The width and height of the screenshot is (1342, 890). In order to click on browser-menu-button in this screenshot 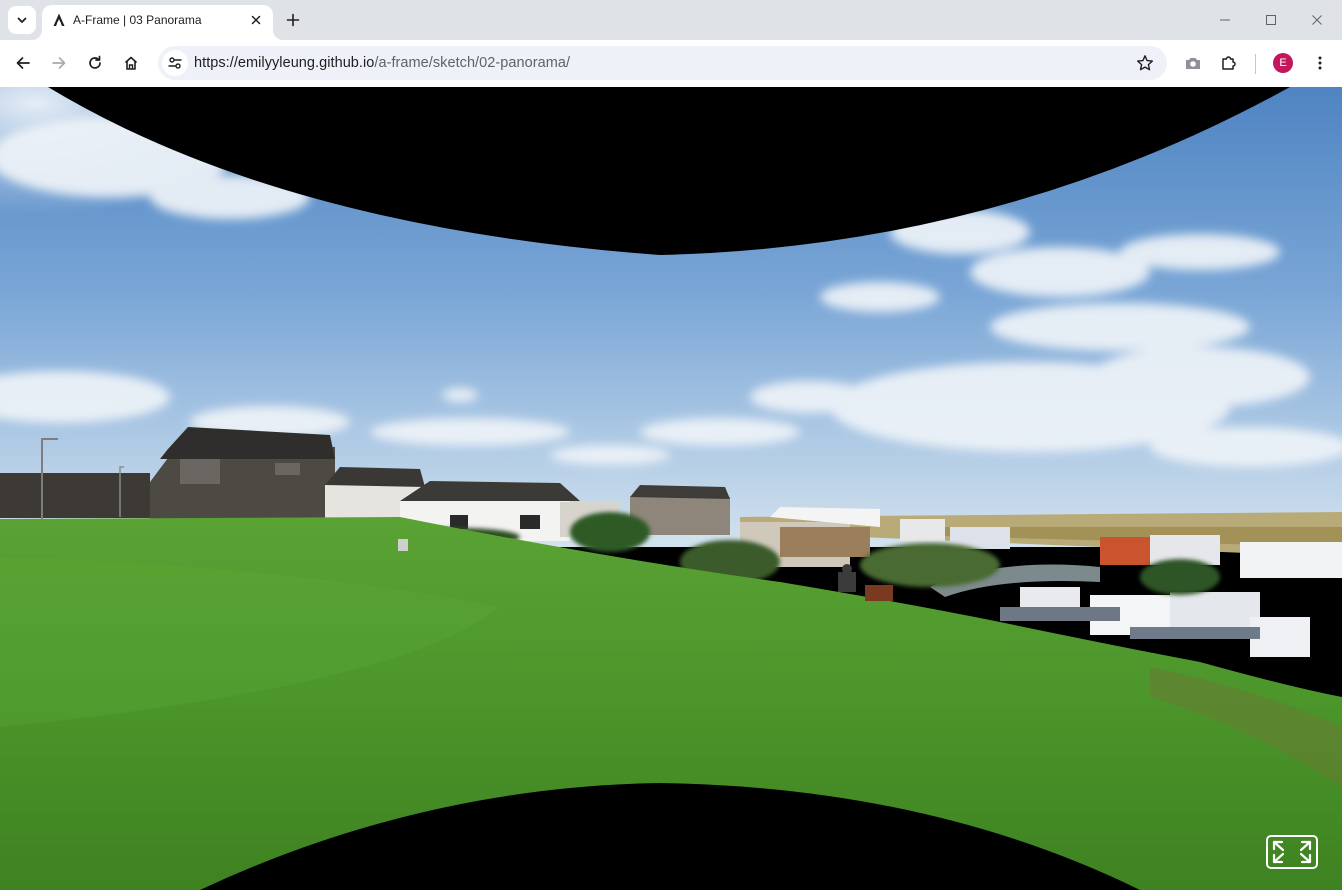, I will do `click(1320, 63)`.